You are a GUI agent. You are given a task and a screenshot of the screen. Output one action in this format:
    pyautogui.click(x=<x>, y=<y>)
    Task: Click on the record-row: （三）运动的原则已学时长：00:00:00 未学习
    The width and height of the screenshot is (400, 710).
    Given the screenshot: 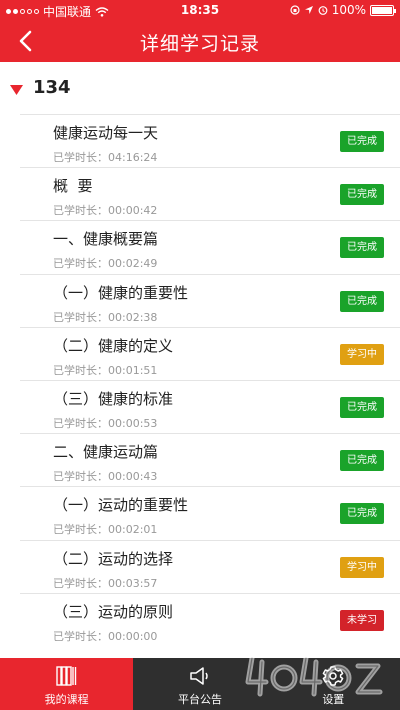 What is the action you would take?
    pyautogui.click(x=210, y=619)
    